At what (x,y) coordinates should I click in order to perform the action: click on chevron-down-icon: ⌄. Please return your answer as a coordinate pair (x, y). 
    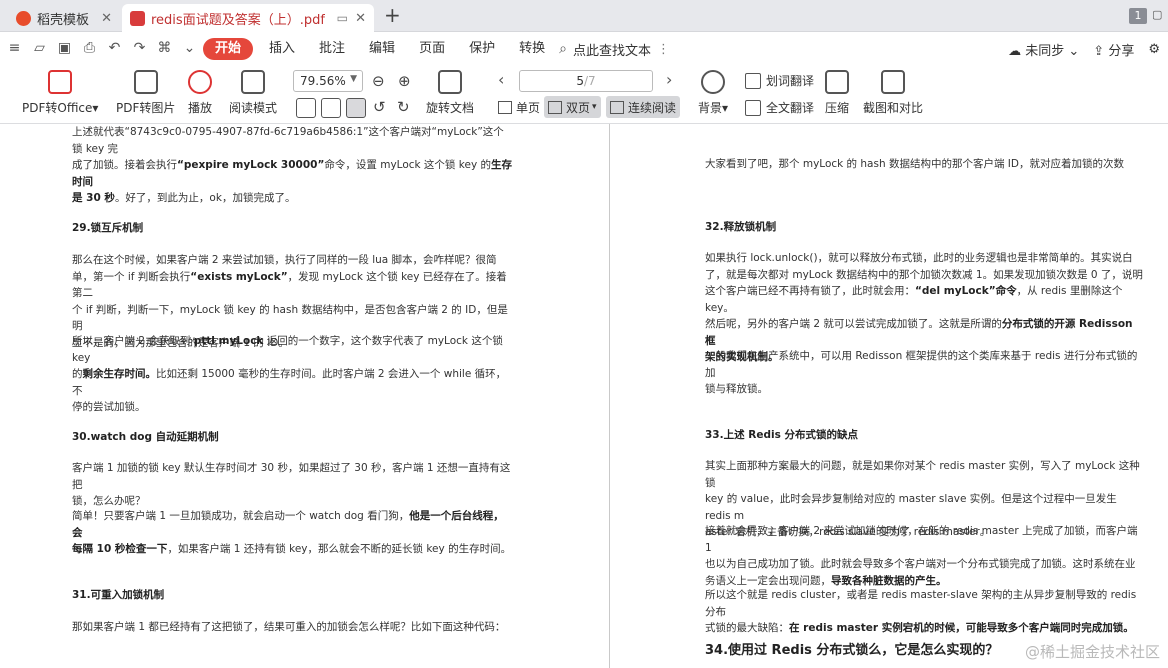
    Looking at the image, I should click on (189, 48).